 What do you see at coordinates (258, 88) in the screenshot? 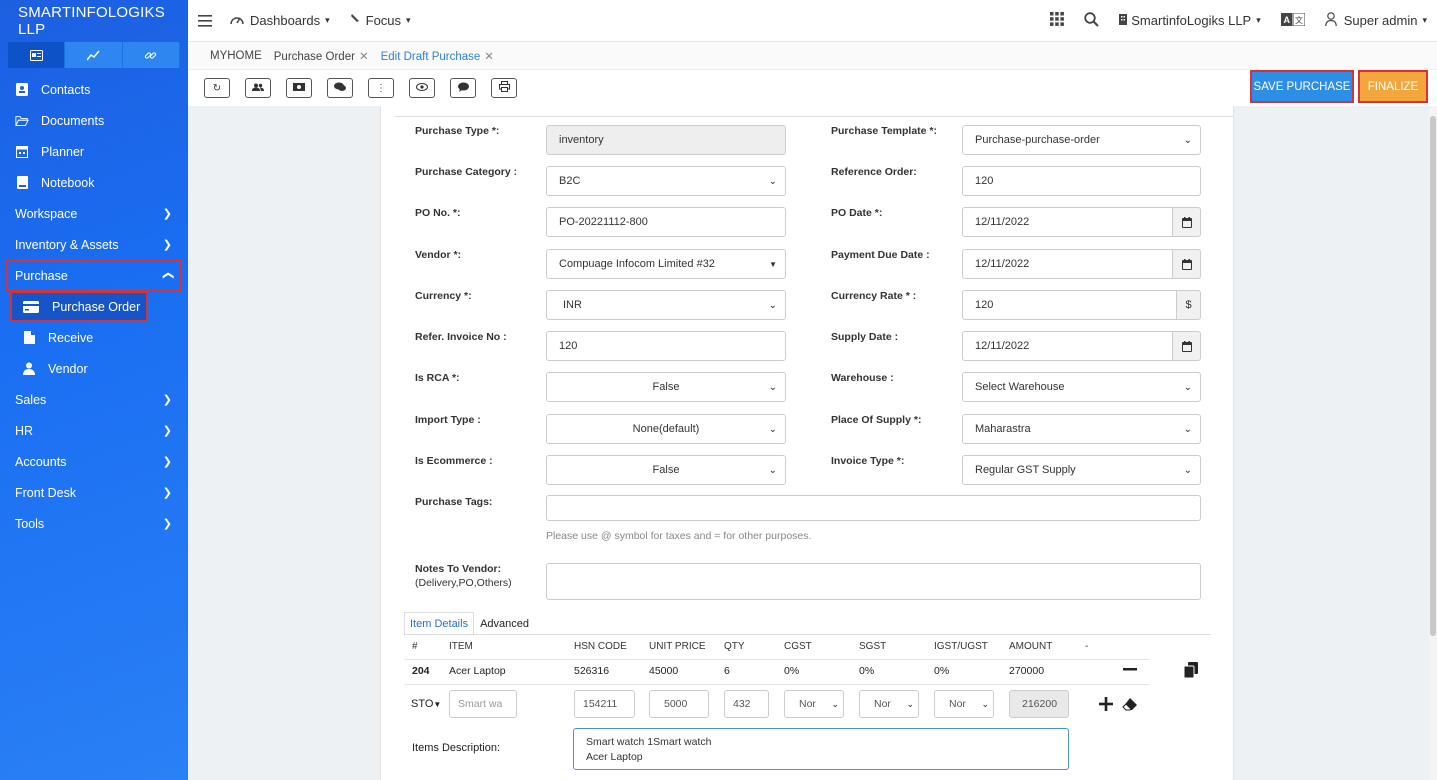
I see `users-button` at bounding box center [258, 88].